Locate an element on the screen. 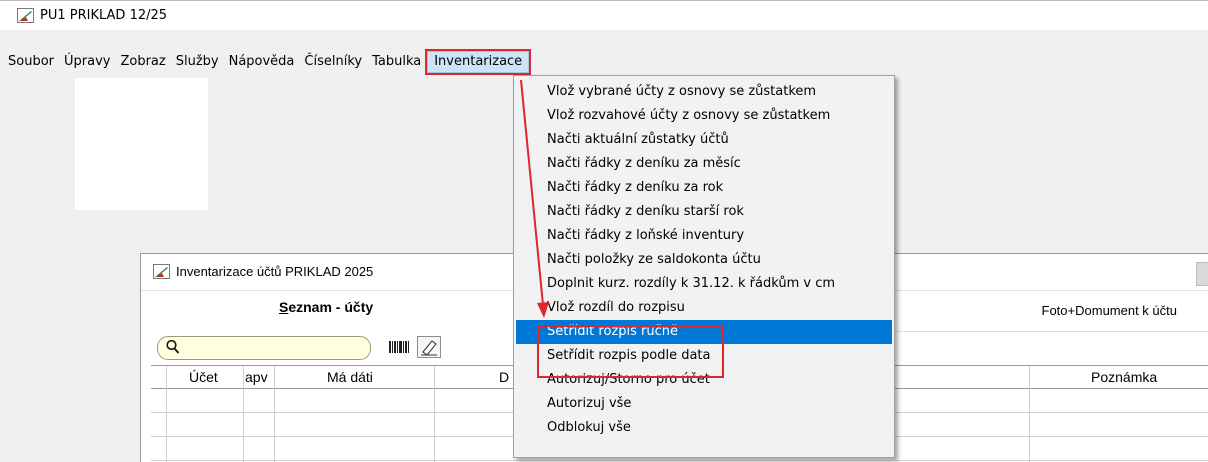 The height and width of the screenshot is (462, 1208). col-header-ma-dati: Má dáti is located at coordinates (350, 377).